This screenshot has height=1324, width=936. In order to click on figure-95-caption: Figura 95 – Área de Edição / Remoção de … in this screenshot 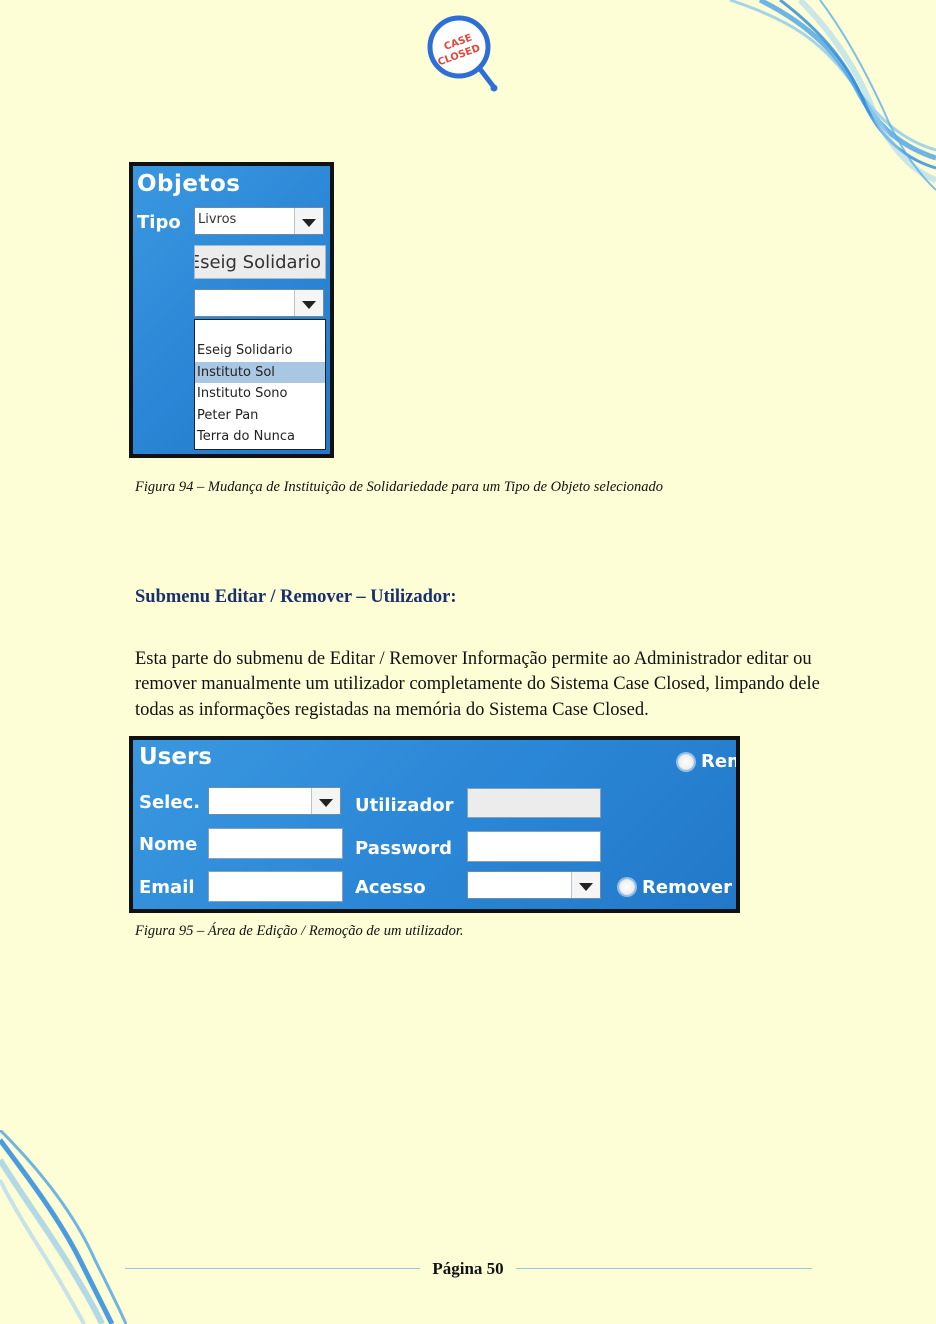, I will do `click(299, 931)`.